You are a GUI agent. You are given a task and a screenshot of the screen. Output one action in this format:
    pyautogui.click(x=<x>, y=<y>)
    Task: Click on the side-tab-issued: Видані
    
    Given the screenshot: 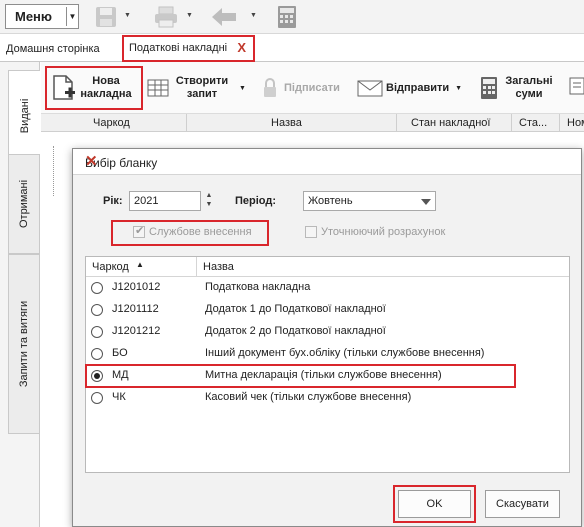 What is the action you would take?
    pyautogui.click(x=24, y=116)
    